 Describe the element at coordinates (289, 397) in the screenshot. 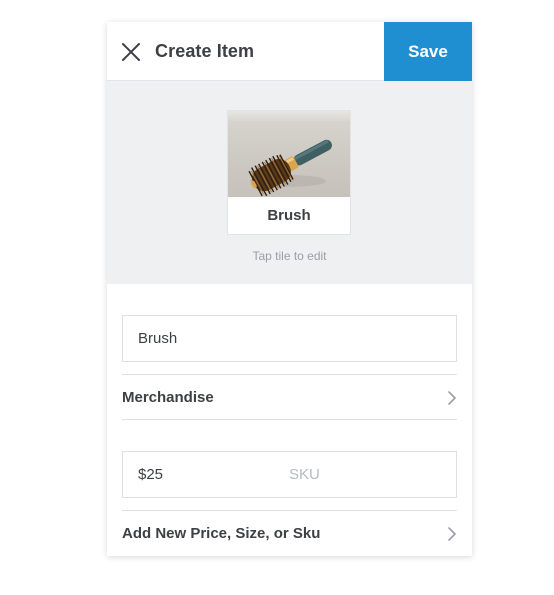

I see `category-row: Merchandise` at that location.